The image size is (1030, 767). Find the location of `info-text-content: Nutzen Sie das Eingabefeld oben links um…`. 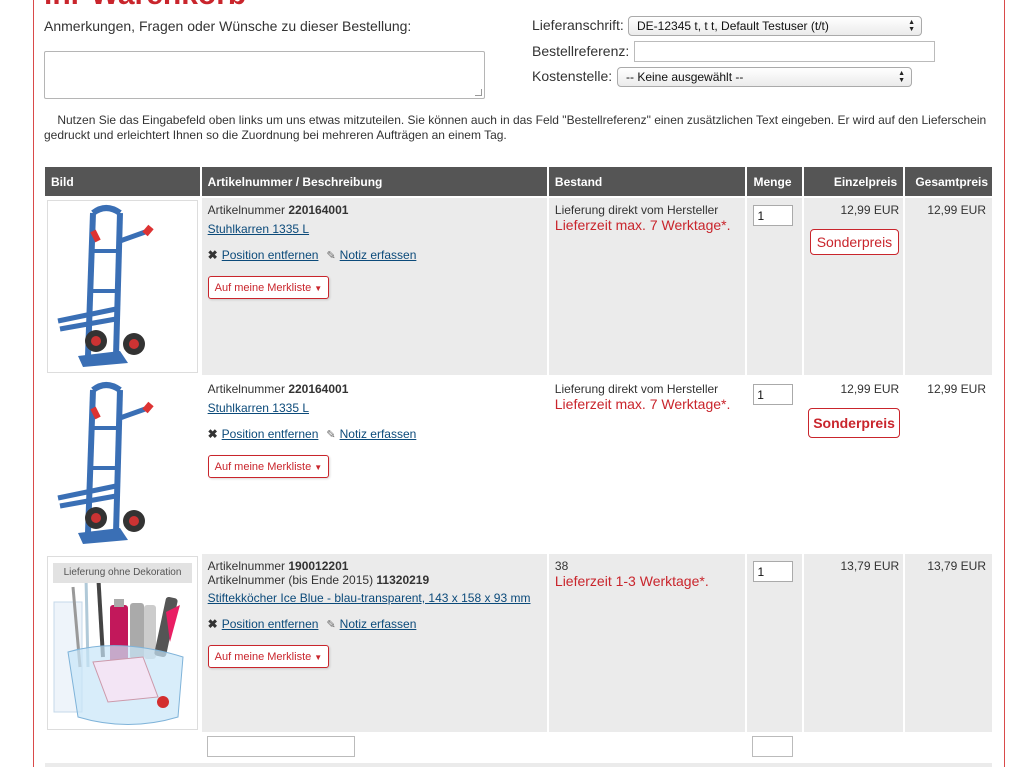

info-text-content: Nutzen Sie das Eingabefeld oben links um… is located at coordinates (515, 127).